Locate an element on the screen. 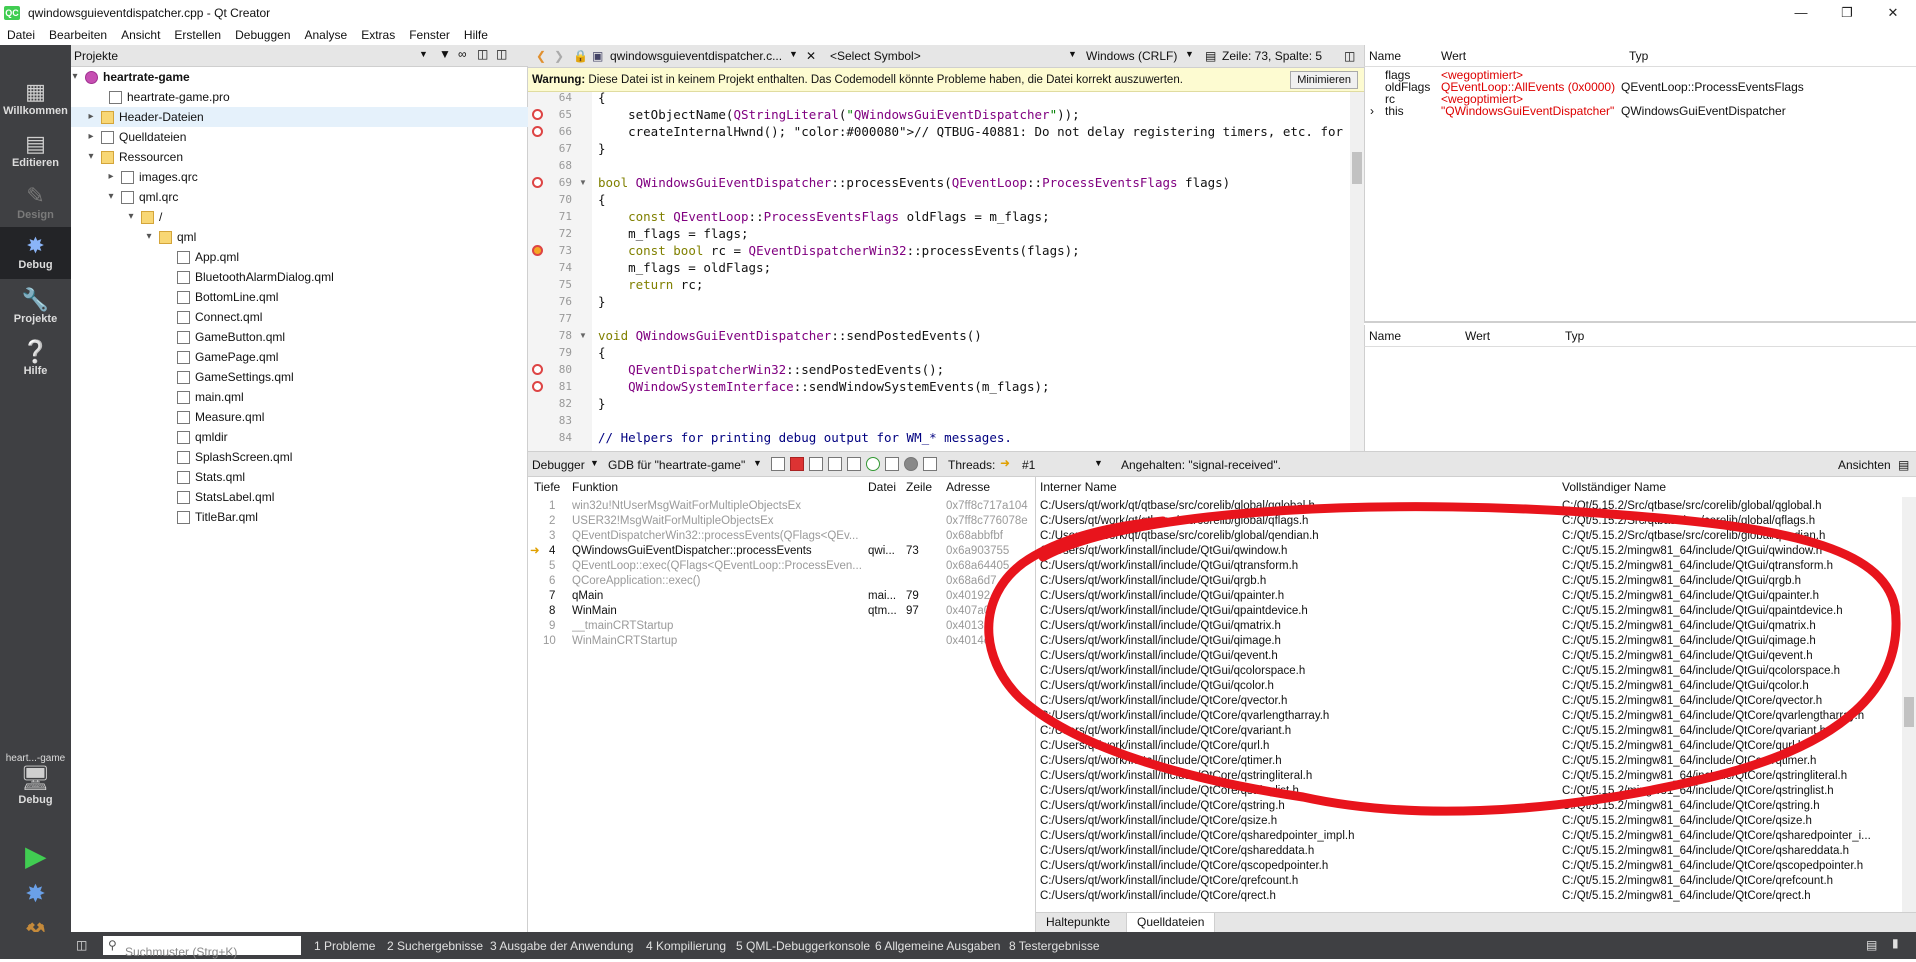 The width and height of the screenshot is (1916, 962). tree-item: App.qml is located at coordinates (299, 257).